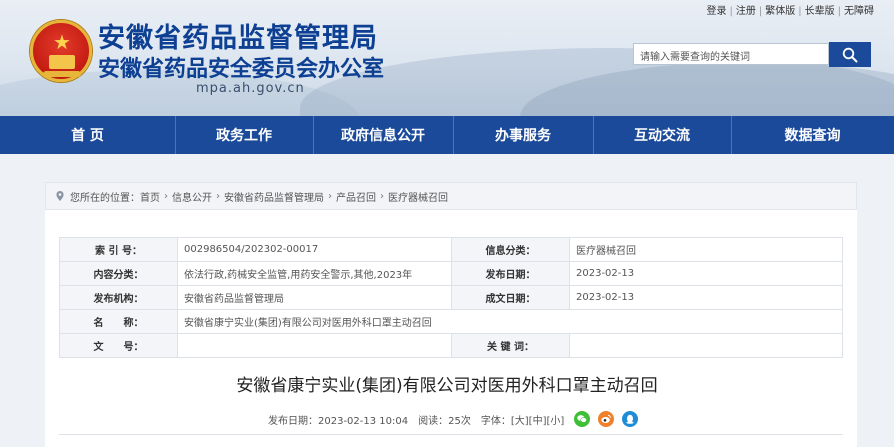  What do you see at coordinates (731, 54) in the screenshot?
I see `search-input: 请输入需要查询的关键词` at bounding box center [731, 54].